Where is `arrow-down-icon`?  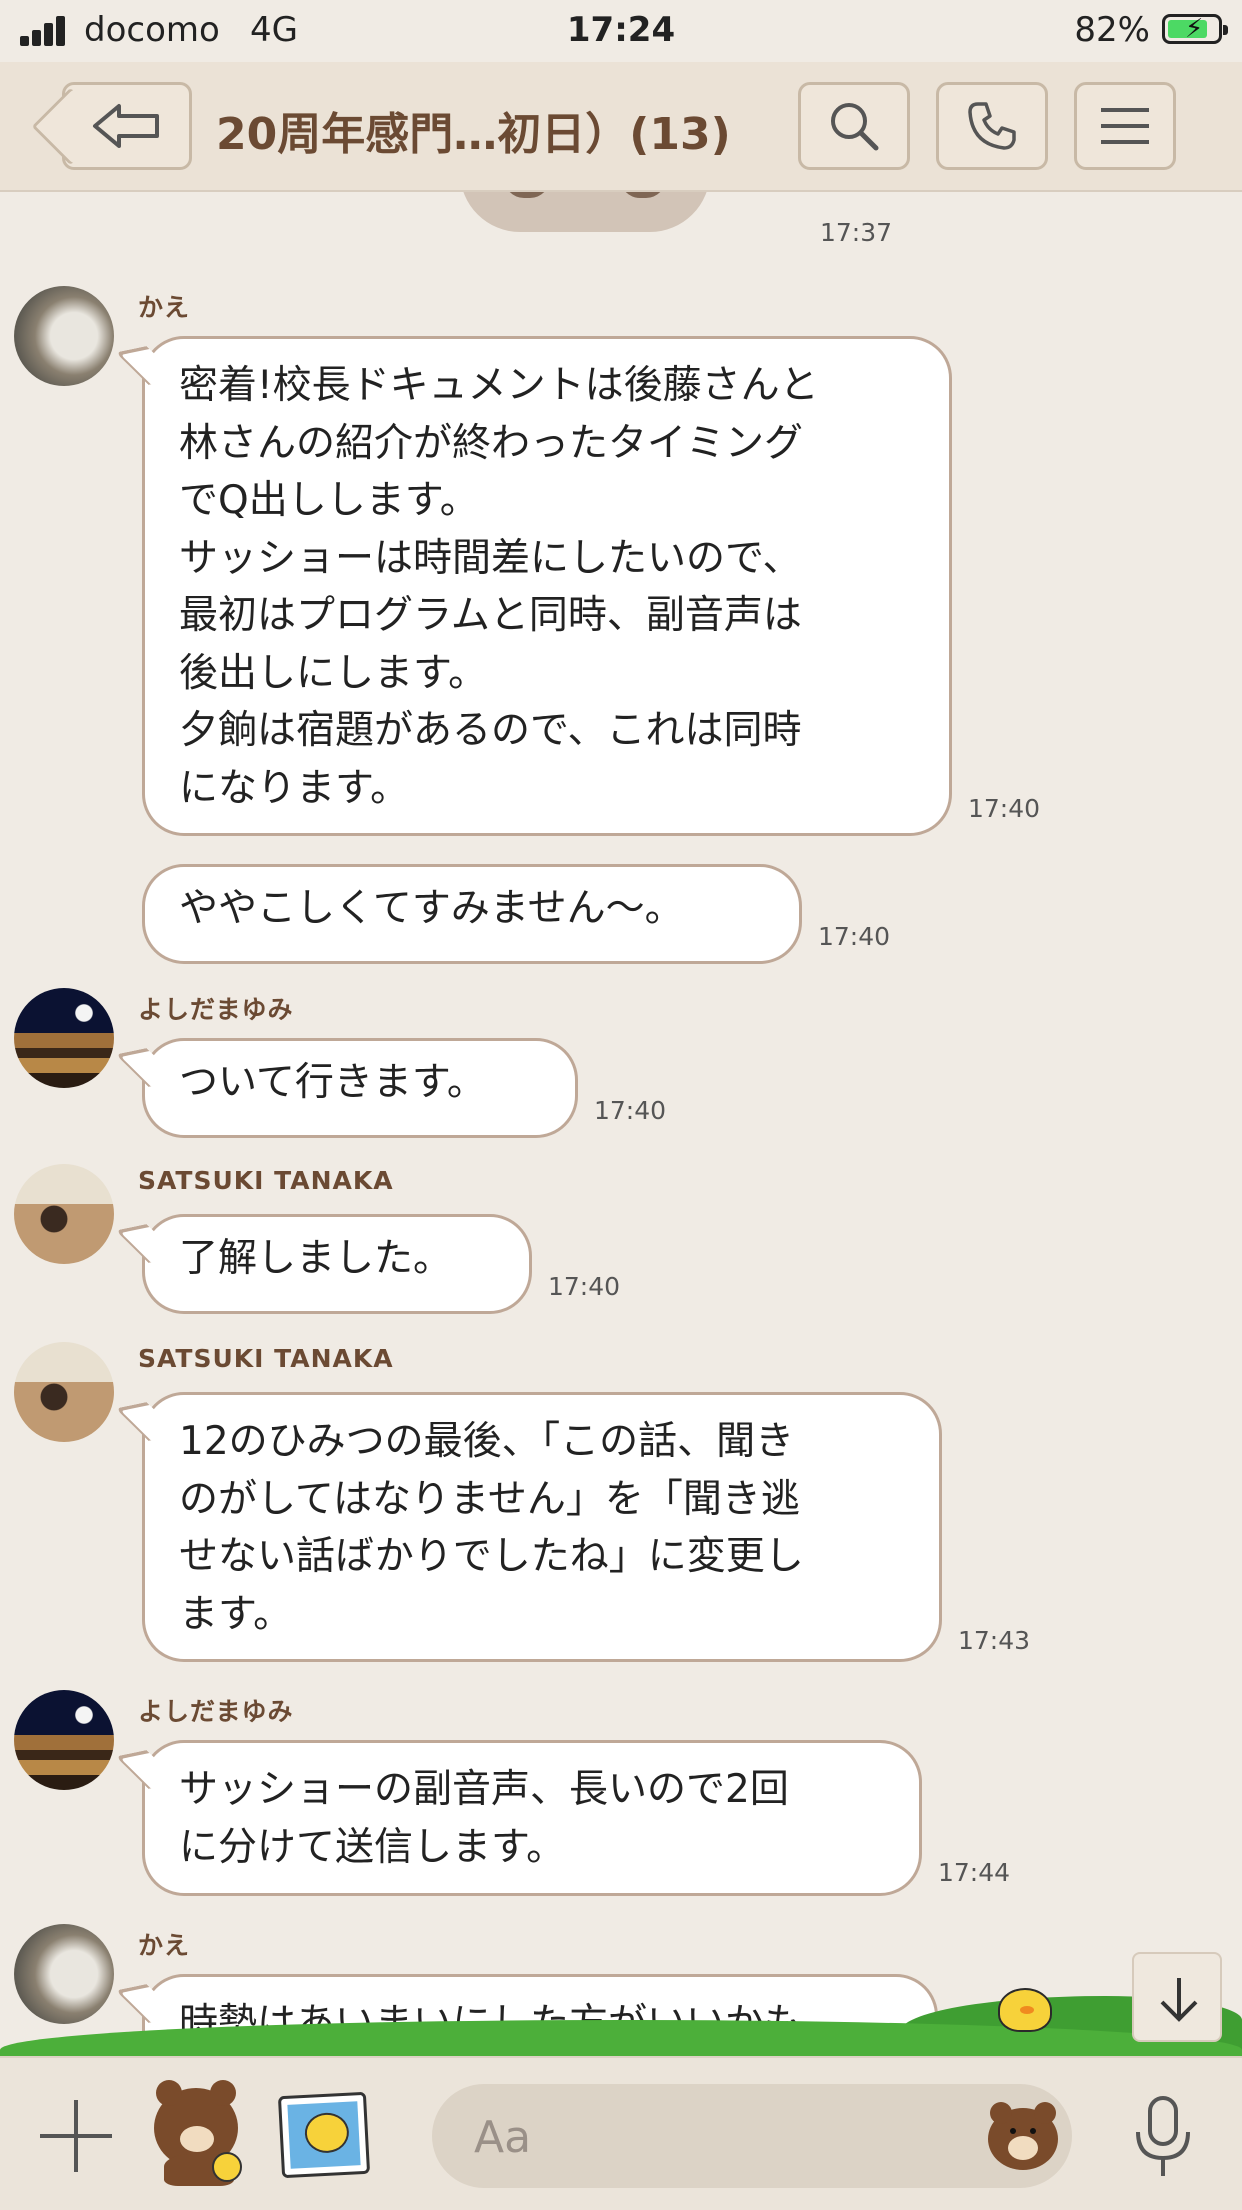
arrow-down-icon is located at coordinates (1179, 2000).